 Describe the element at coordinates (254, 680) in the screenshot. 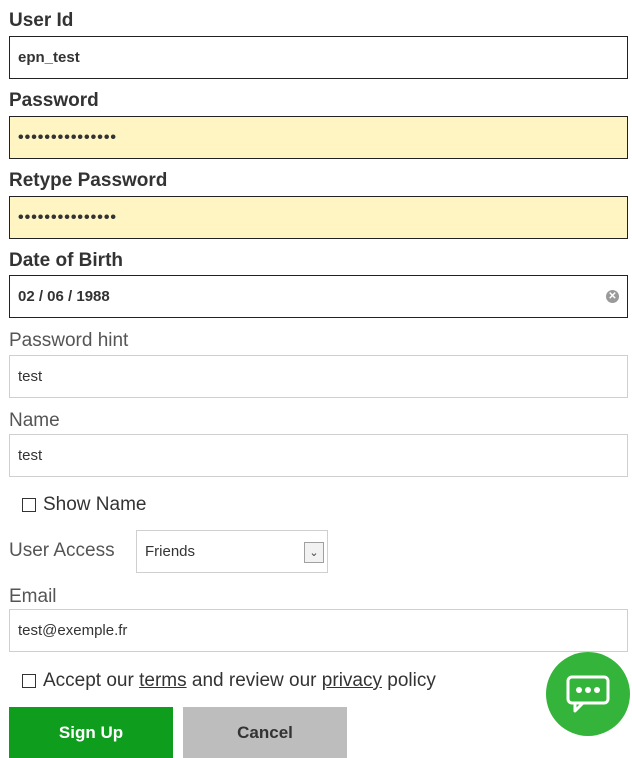

I see `terms-middle: and review our` at that location.